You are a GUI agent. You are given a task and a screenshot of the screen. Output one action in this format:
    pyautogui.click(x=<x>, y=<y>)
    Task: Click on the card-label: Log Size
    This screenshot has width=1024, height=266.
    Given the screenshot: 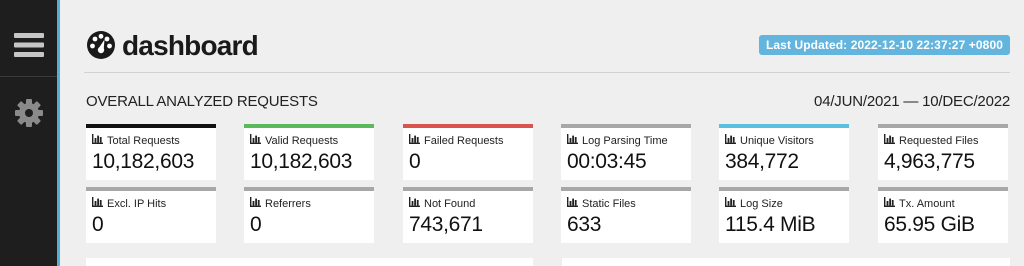 What is the action you would take?
    pyautogui.click(x=761, y=203)
    